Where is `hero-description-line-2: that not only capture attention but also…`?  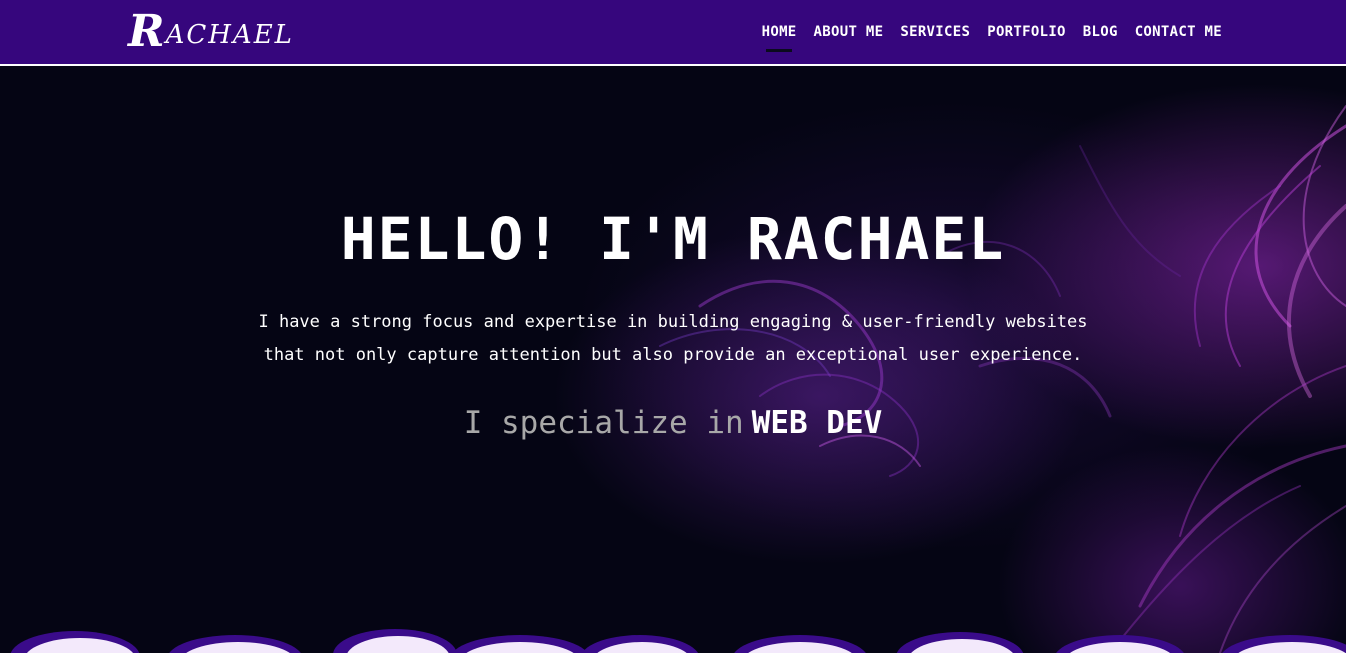 hero-description-line-2: that not only capture attention but also… is located at coordinates (673, 355).